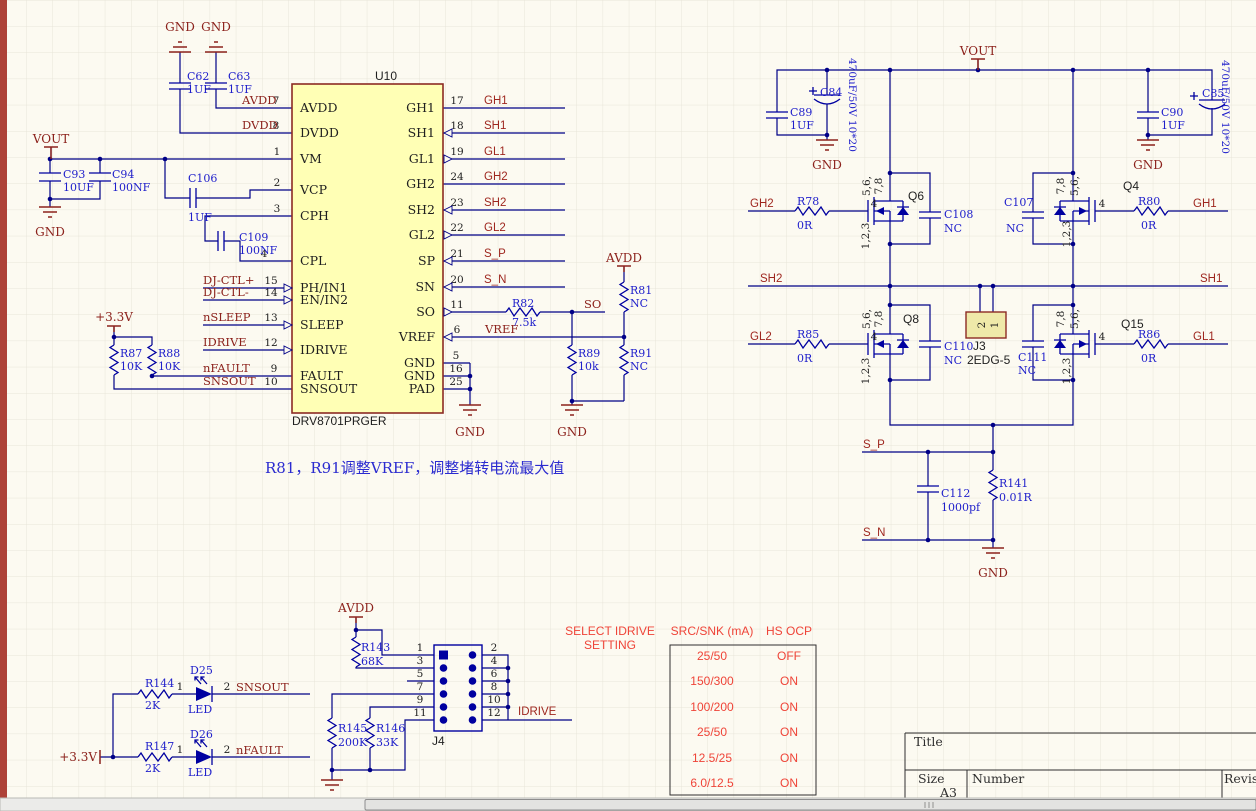  Describe the element at coordinates (808, 201) in the screenshot. I see `designator: R78` at that location.